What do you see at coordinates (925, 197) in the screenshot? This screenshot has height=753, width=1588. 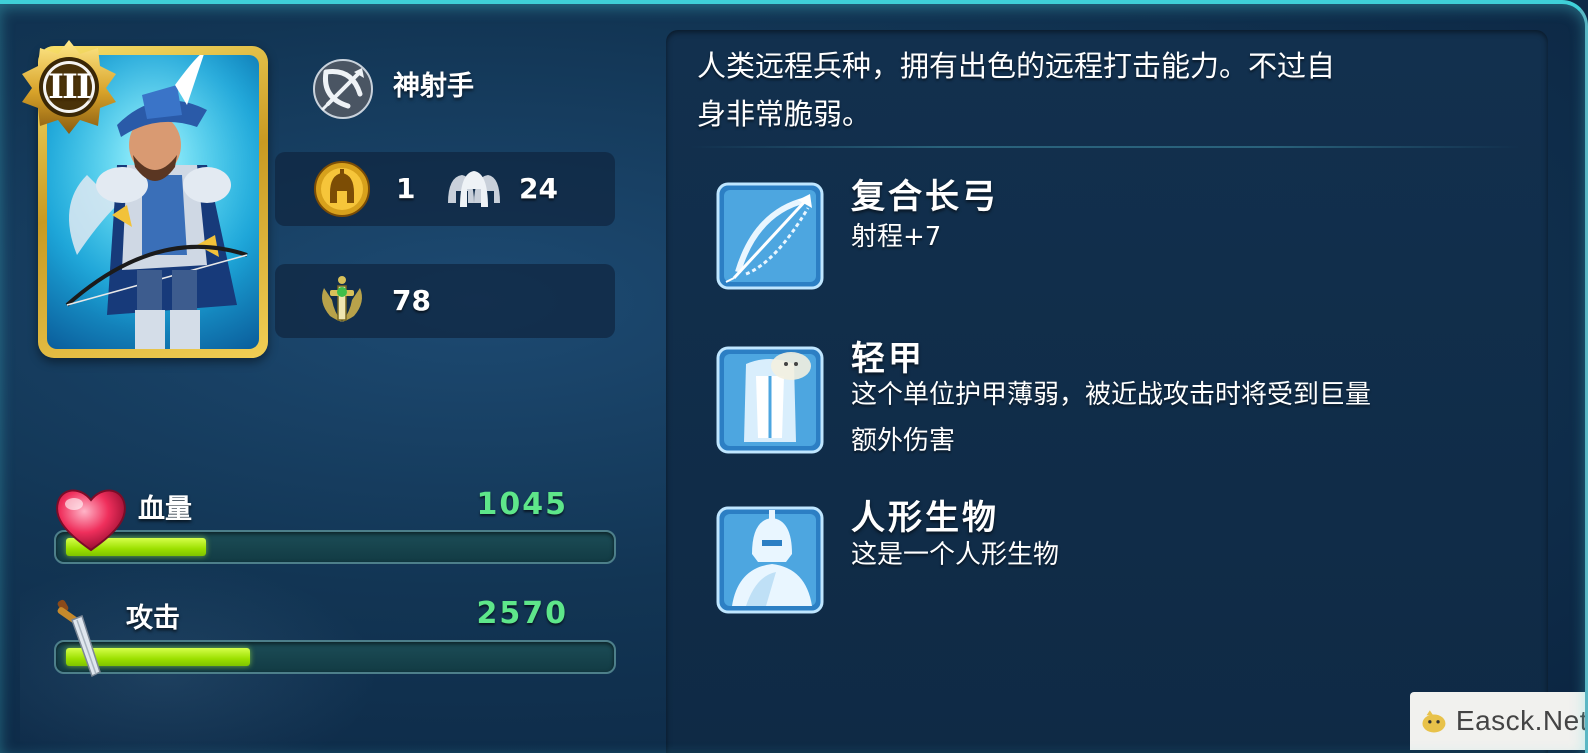 I see `skill-1-title: 复合长弓` at bounding box center [925, 197].